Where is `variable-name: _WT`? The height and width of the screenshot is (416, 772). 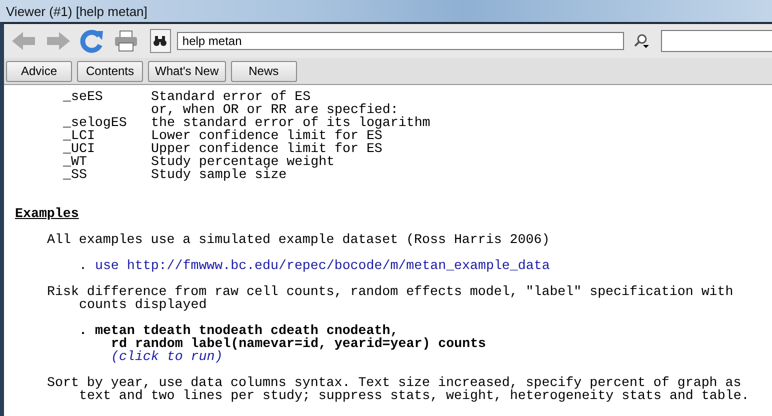
variable-name: _WT is located at coordinates (75, 161).